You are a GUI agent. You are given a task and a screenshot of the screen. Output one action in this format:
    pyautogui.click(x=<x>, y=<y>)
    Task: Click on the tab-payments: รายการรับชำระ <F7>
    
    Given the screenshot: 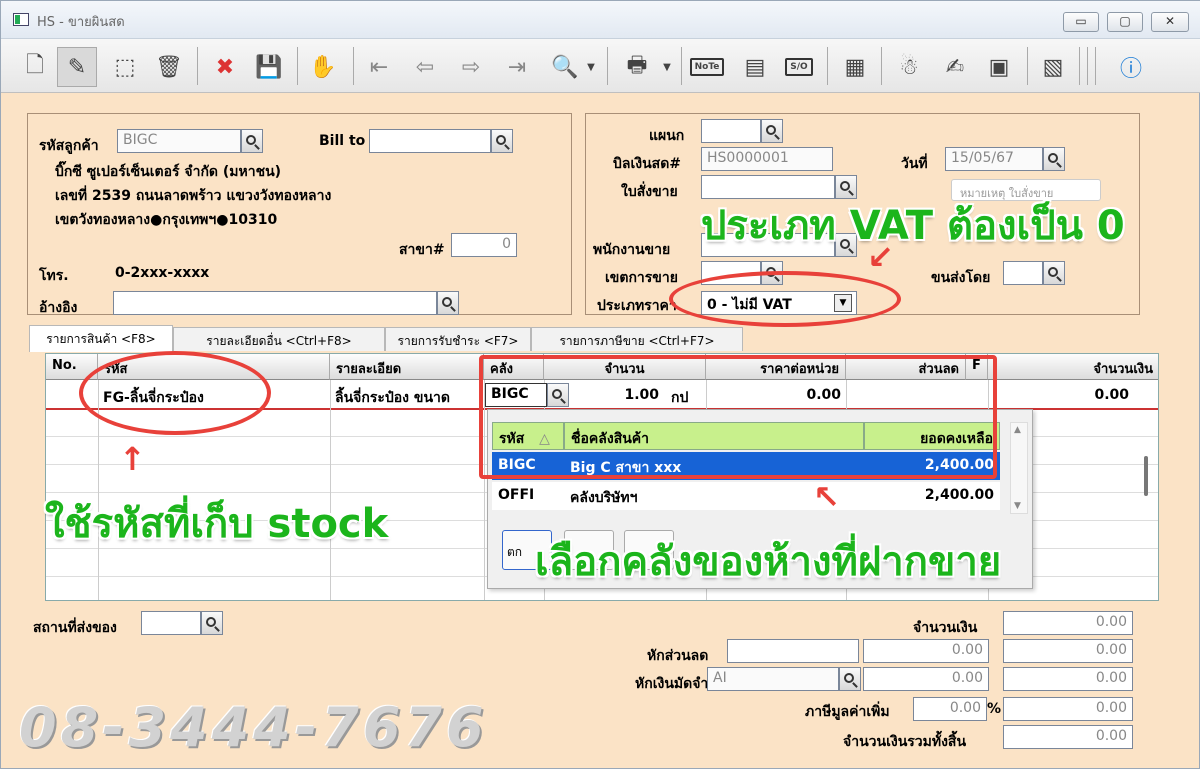 What is the action you would take?
    pyautogui.click(x=458, y=339)
    